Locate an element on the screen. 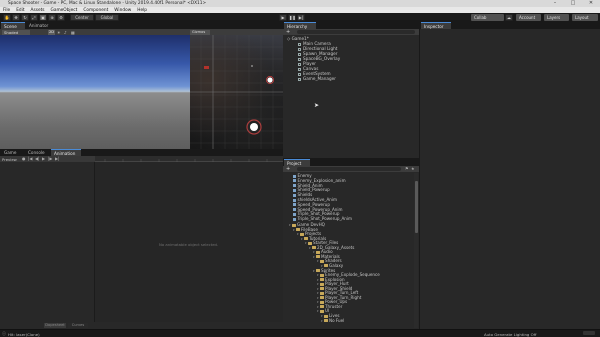  step-button: ▶| is located at coordinates (301, 17).